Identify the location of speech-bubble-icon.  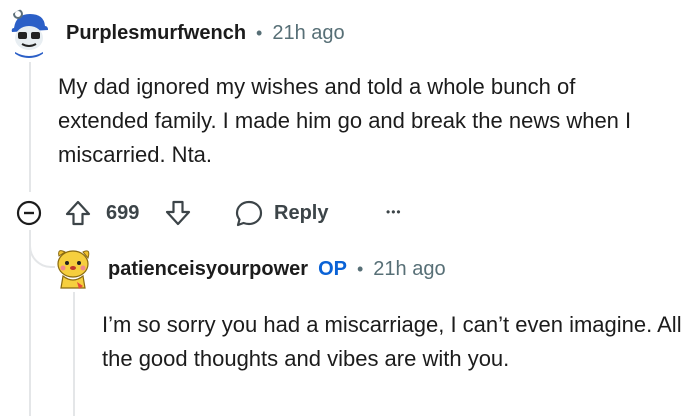
(249, 213).